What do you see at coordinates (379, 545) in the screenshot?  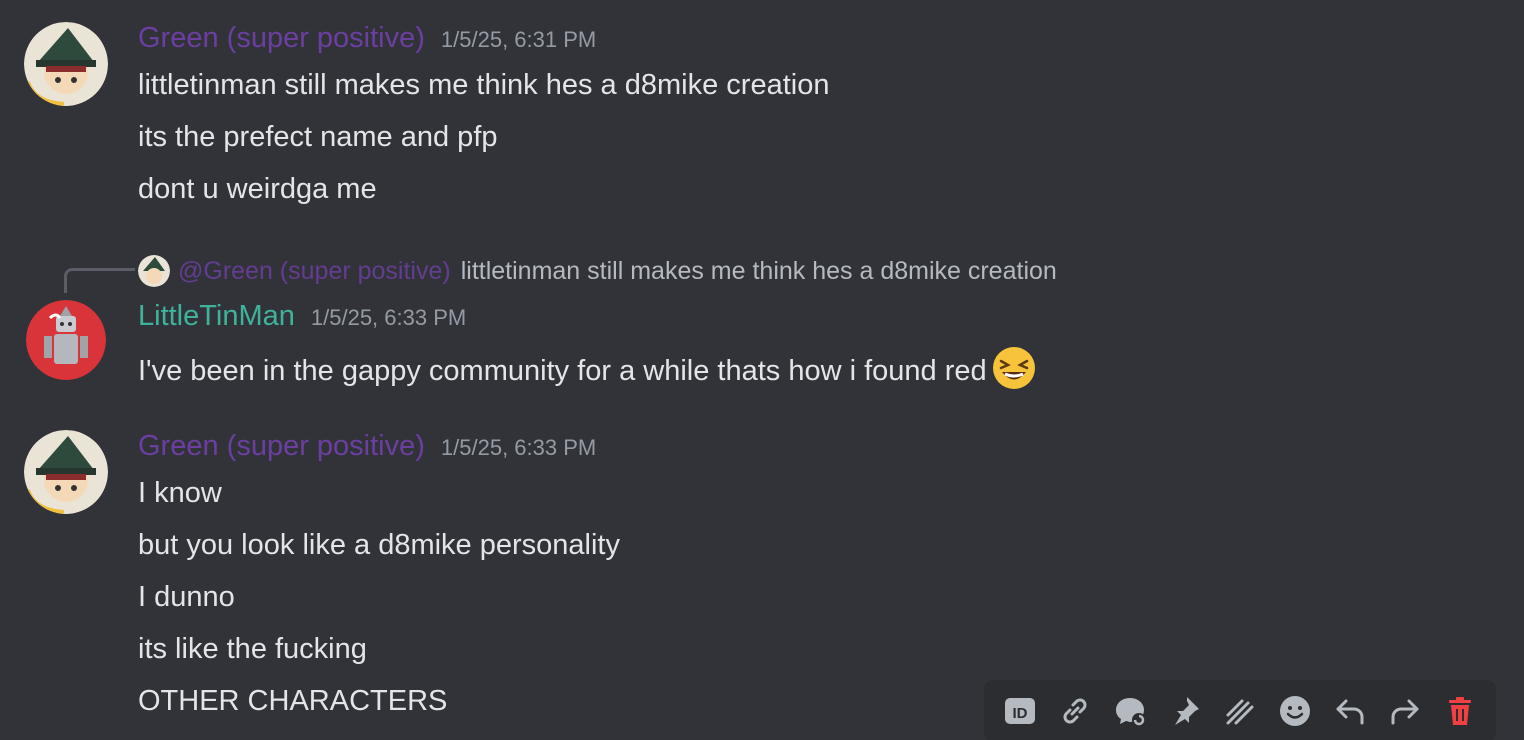 I see `message-text: but you look like a d8mike personality` at bounding box center [379, 545].